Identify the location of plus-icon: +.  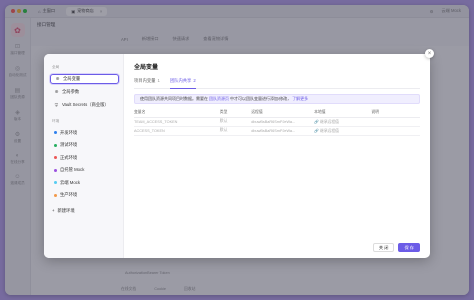
(53, 210).